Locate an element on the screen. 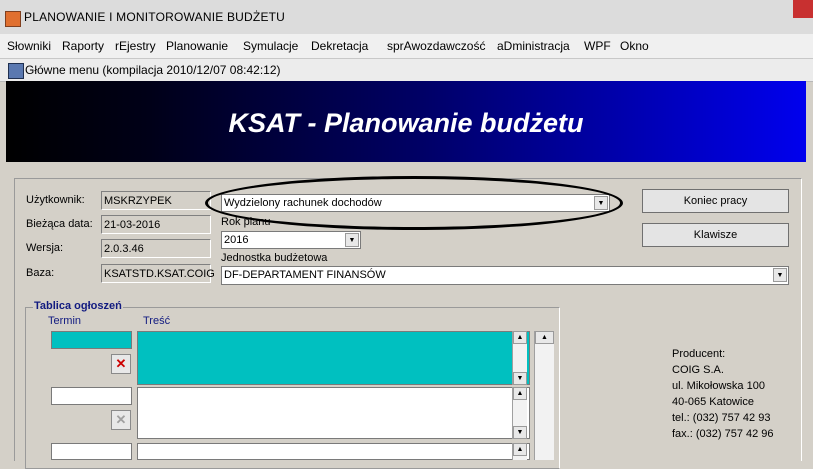  keys-button: Klawisze is located at coordinates (715, 235).